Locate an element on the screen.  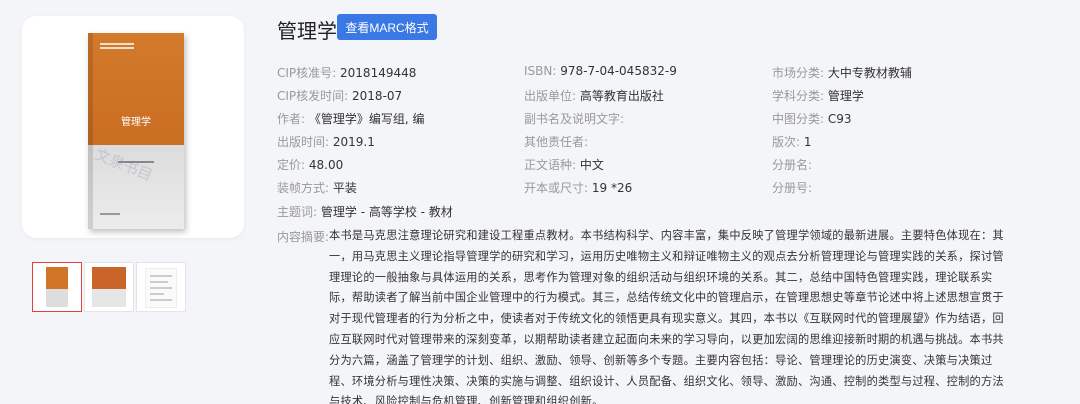
field-parallel-title: 副书名及说明文字: is located at coordinates (574, 119).